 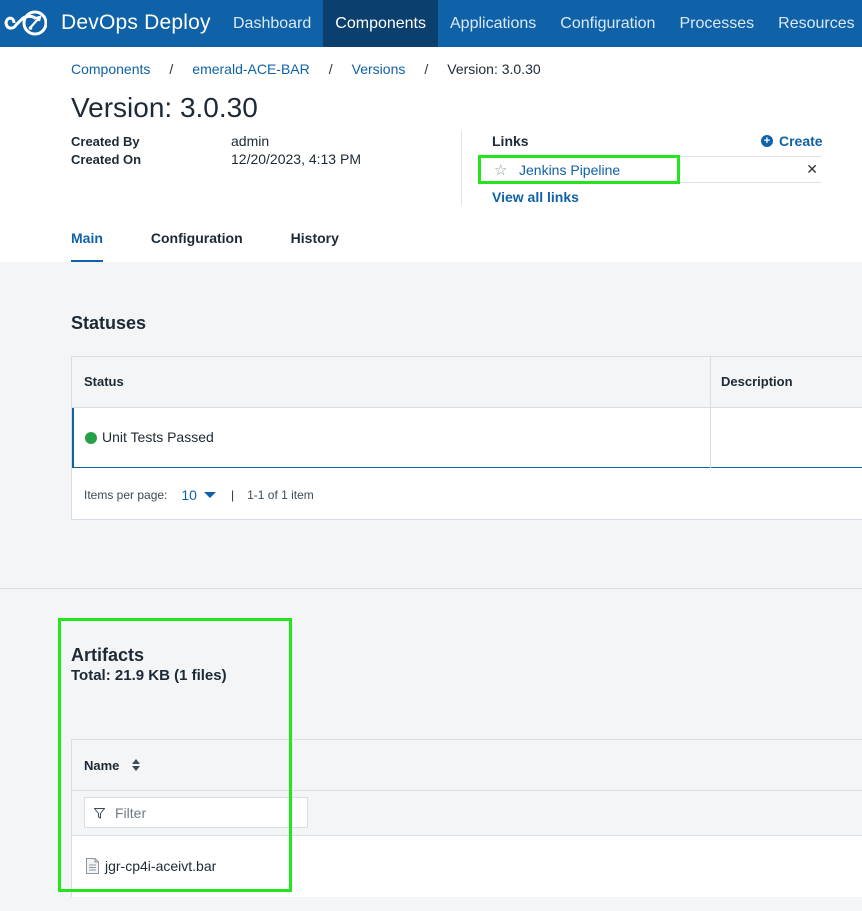 What do you see at coordinates (493, 23) in the screenshot?
I see `nav-applications: Applications` at bounding box center [493, 23].